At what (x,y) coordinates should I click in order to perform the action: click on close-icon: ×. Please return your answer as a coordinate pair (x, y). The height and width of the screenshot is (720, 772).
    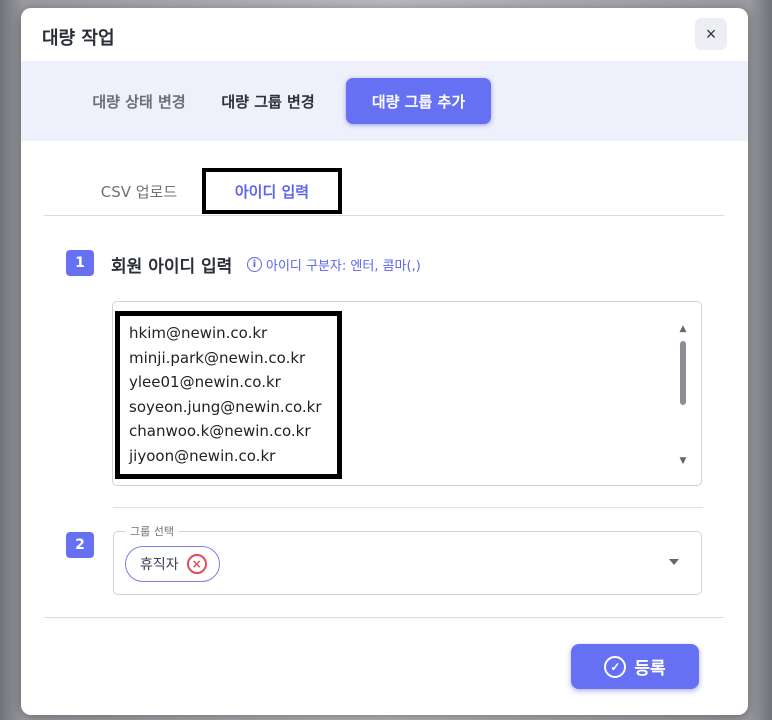
    Looking at the image, I should click on (711, 33).